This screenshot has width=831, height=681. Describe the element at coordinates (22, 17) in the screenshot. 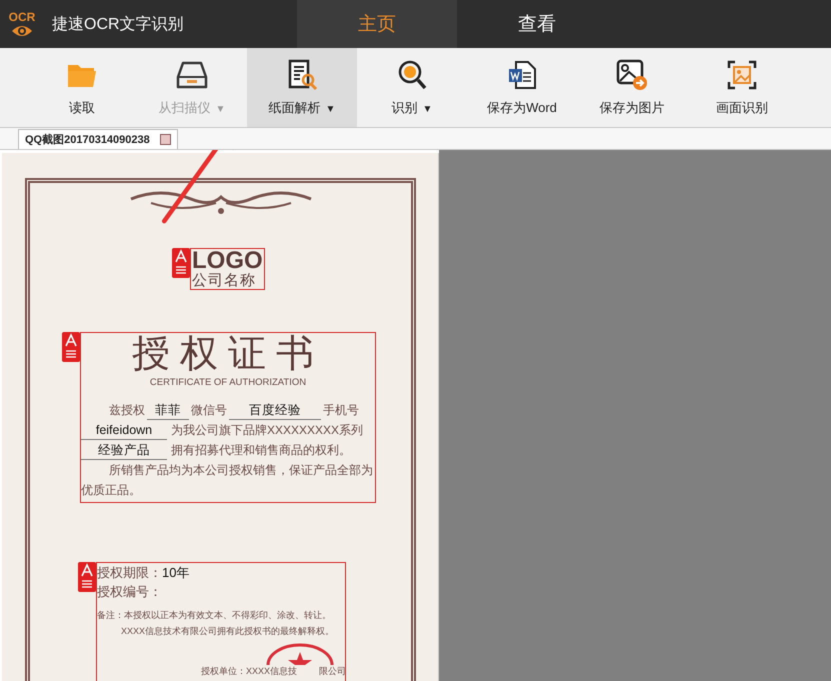

I see `logo-text: OCR` at that location.